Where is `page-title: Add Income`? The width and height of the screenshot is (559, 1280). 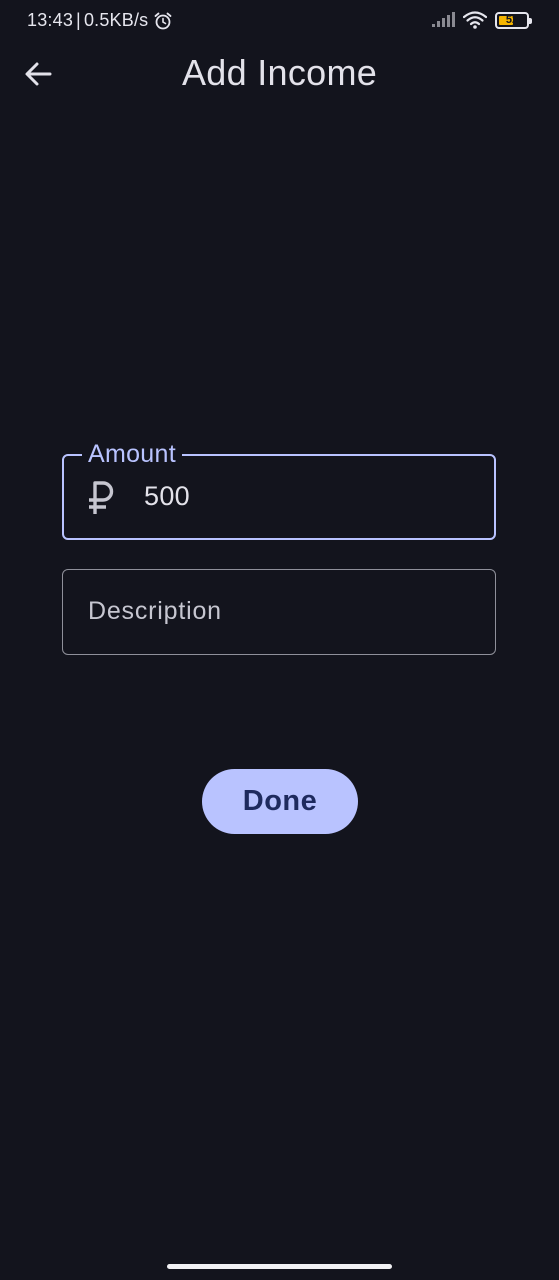 page-title: Add Income is located at coordinates (279, 72).